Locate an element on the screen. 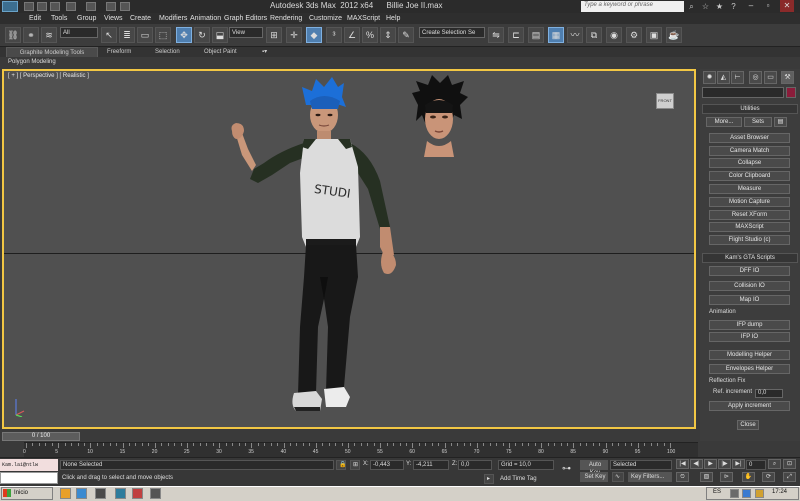  media-player-icon is located at coordinates (100, 493).